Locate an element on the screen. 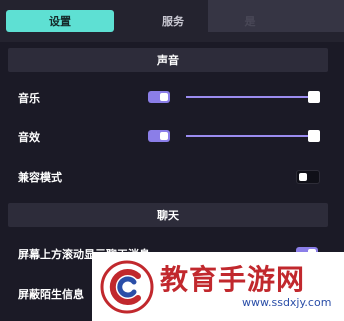 The width and height of the screenshot is (344, 321). compat-mode-toggle is located at coordinates (308, 177).